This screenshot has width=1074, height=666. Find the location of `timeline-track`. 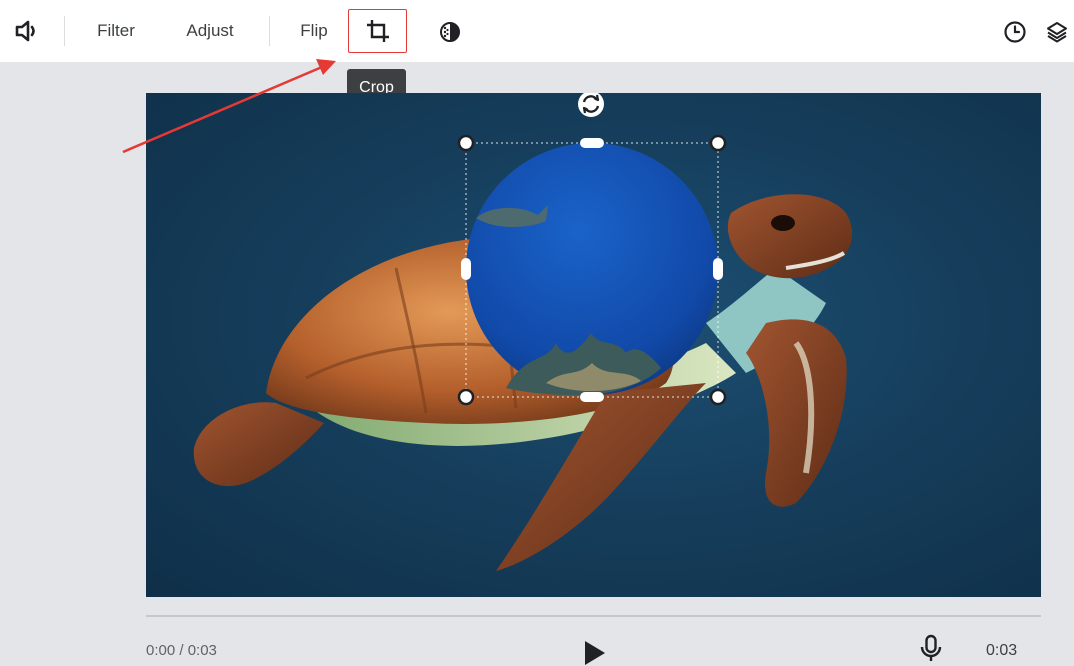

timeline-track is located at coordinates (593, 616).